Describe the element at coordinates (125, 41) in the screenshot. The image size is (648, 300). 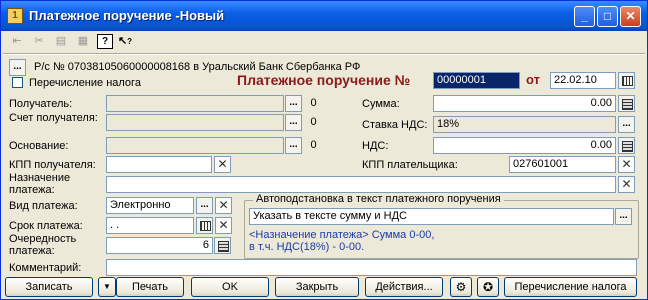
I see `whatsthis-icon: ↖?` at that location.